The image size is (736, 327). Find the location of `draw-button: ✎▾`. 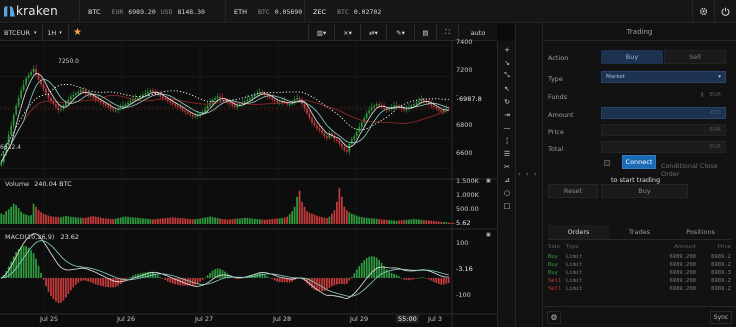

draw-button: ✎▾ is located at coordinates (400, 32).